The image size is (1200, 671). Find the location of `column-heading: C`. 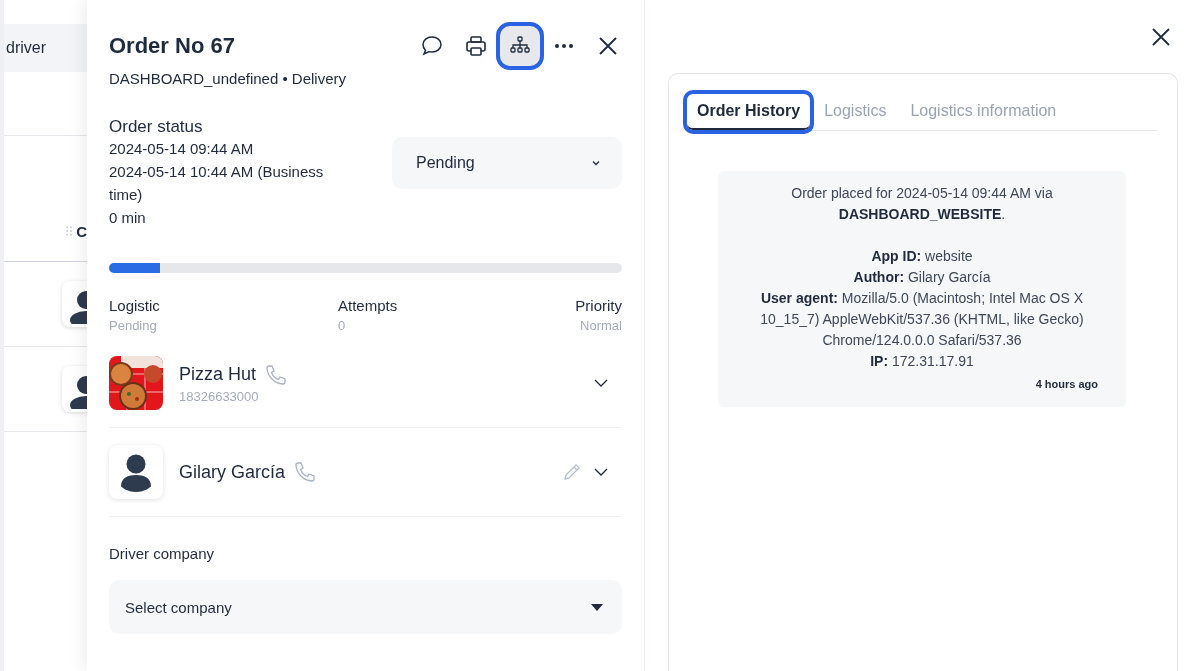

column-heading: C is located at coordinates (81, 231).